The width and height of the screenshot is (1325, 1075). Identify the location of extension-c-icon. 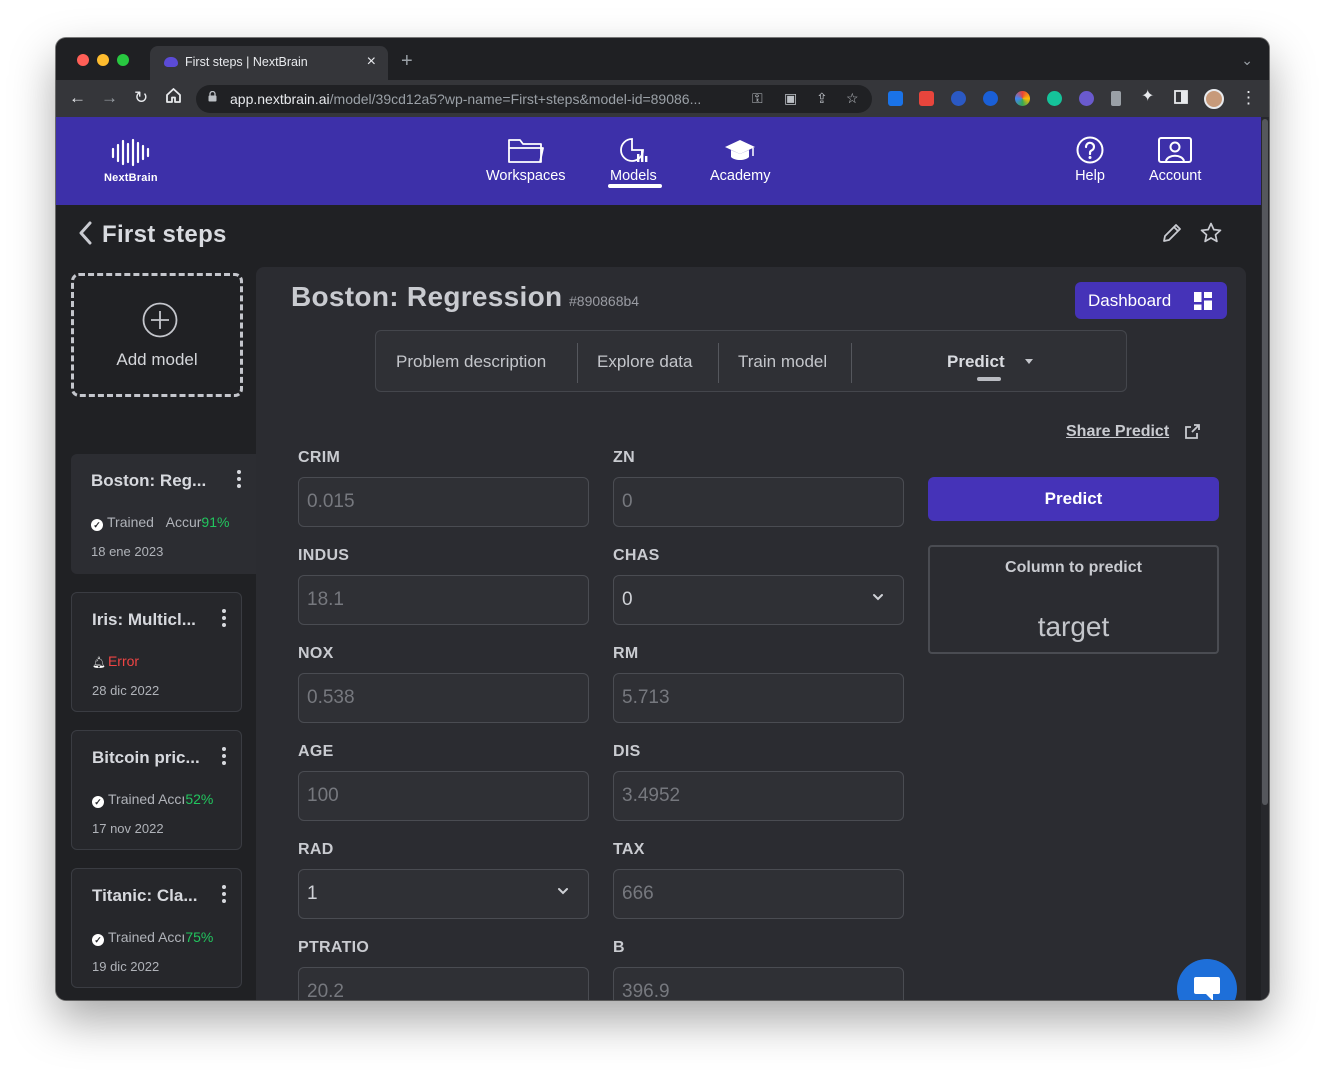
(990, 98).